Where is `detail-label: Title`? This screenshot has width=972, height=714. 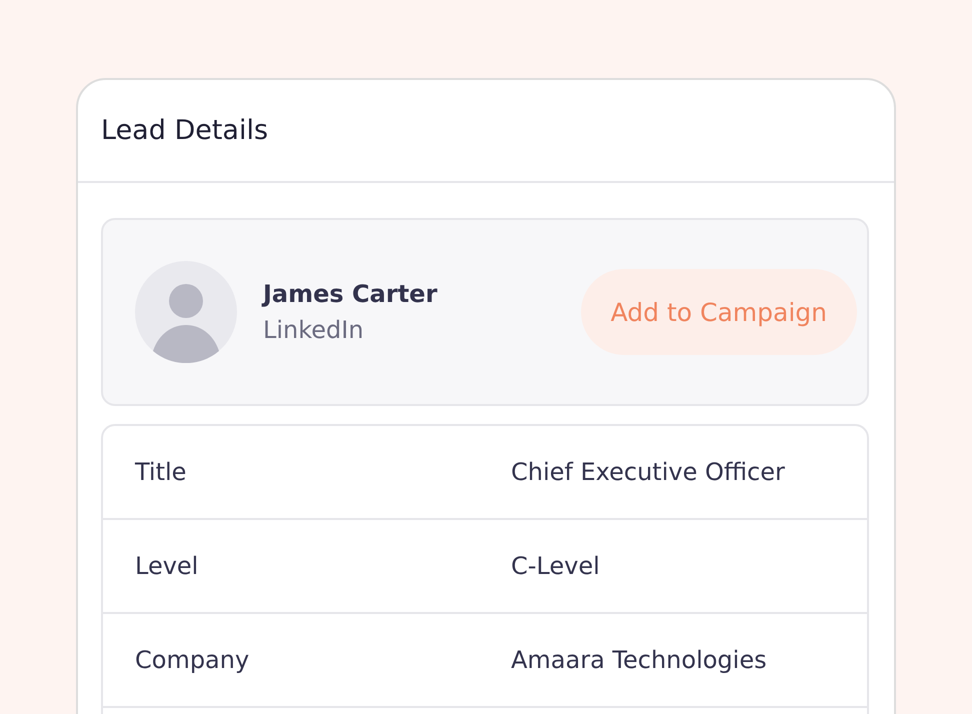
detail-label: Title is located at coordinates (161, 472).